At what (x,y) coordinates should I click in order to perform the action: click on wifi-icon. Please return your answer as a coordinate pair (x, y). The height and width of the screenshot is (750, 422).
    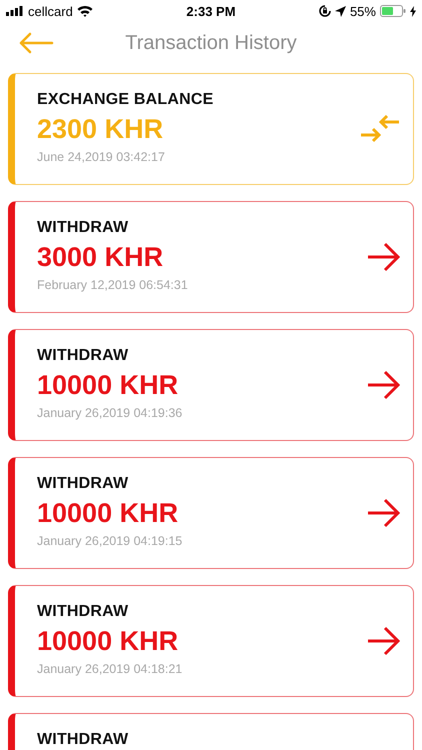
    Looking at the image, I should click on (84, 11).